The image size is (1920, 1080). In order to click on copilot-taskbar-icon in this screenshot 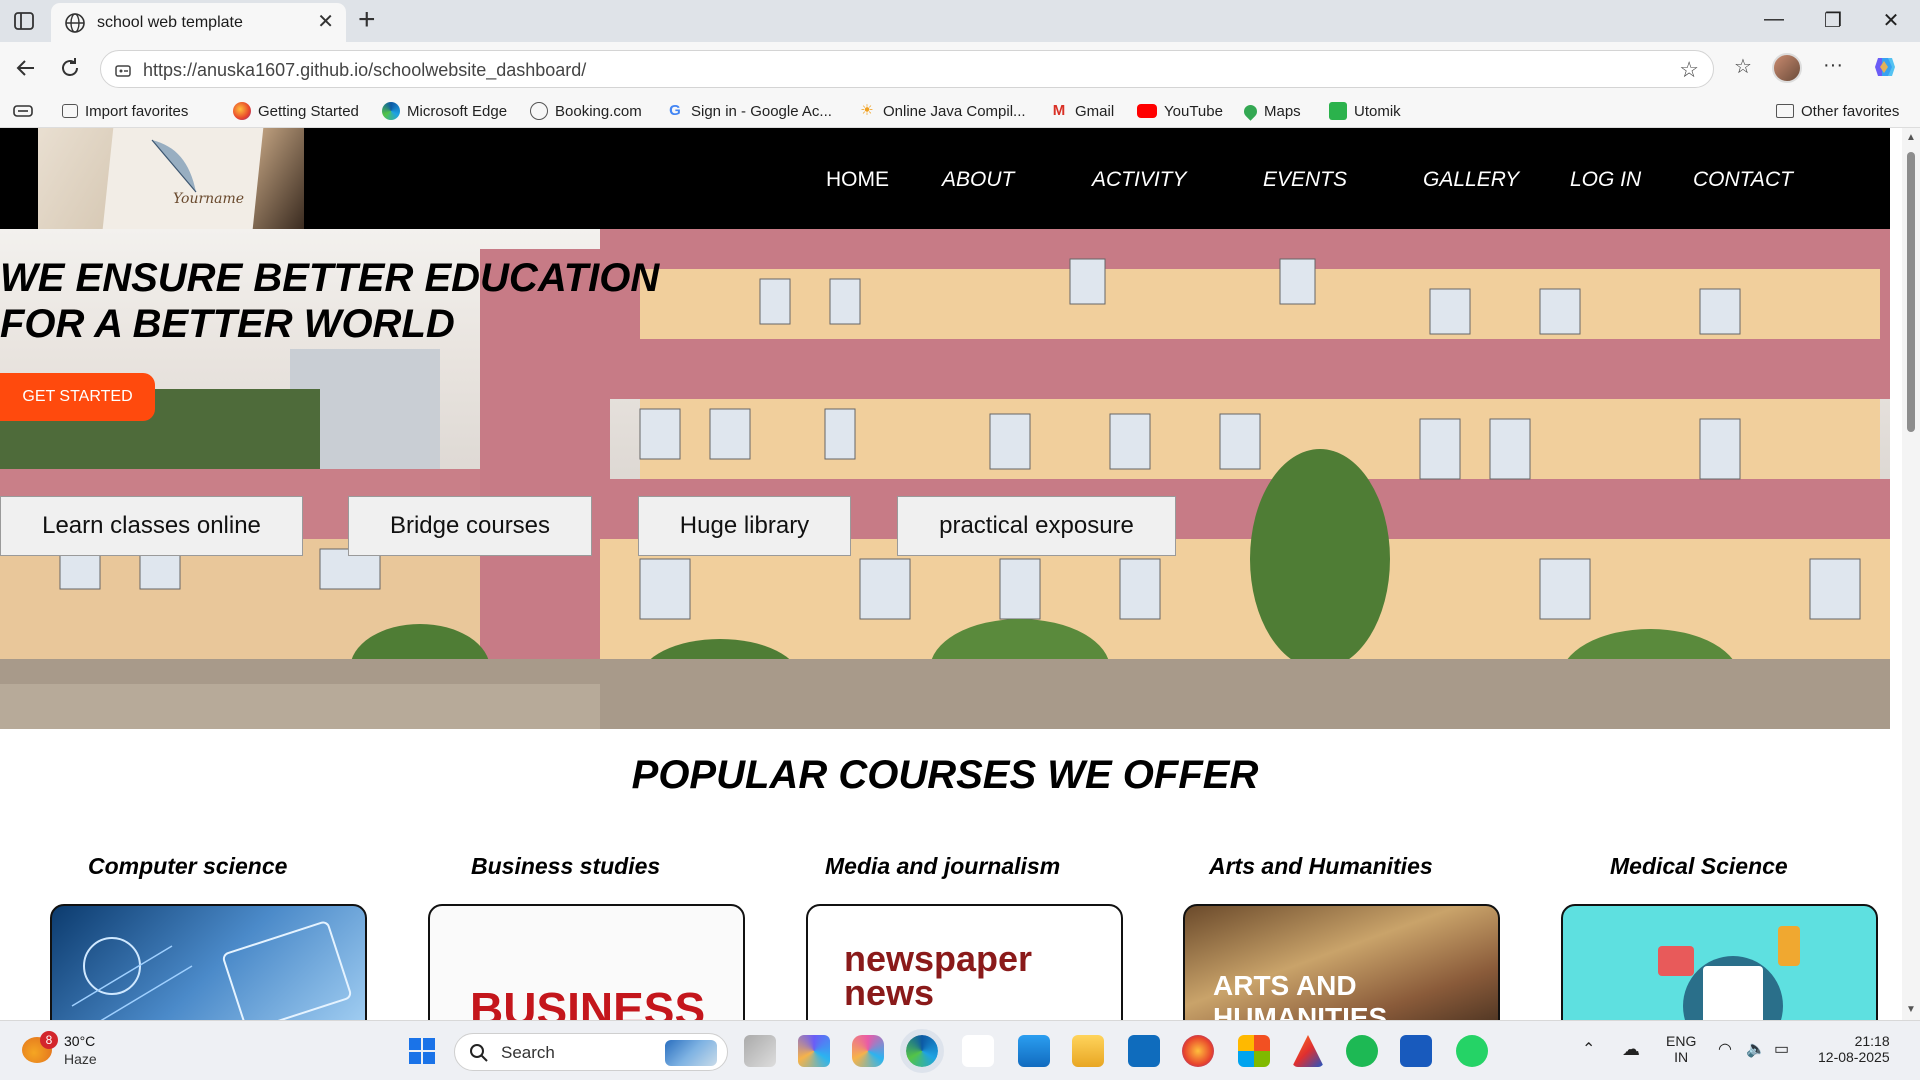, I will do `click(868, 1051)`.